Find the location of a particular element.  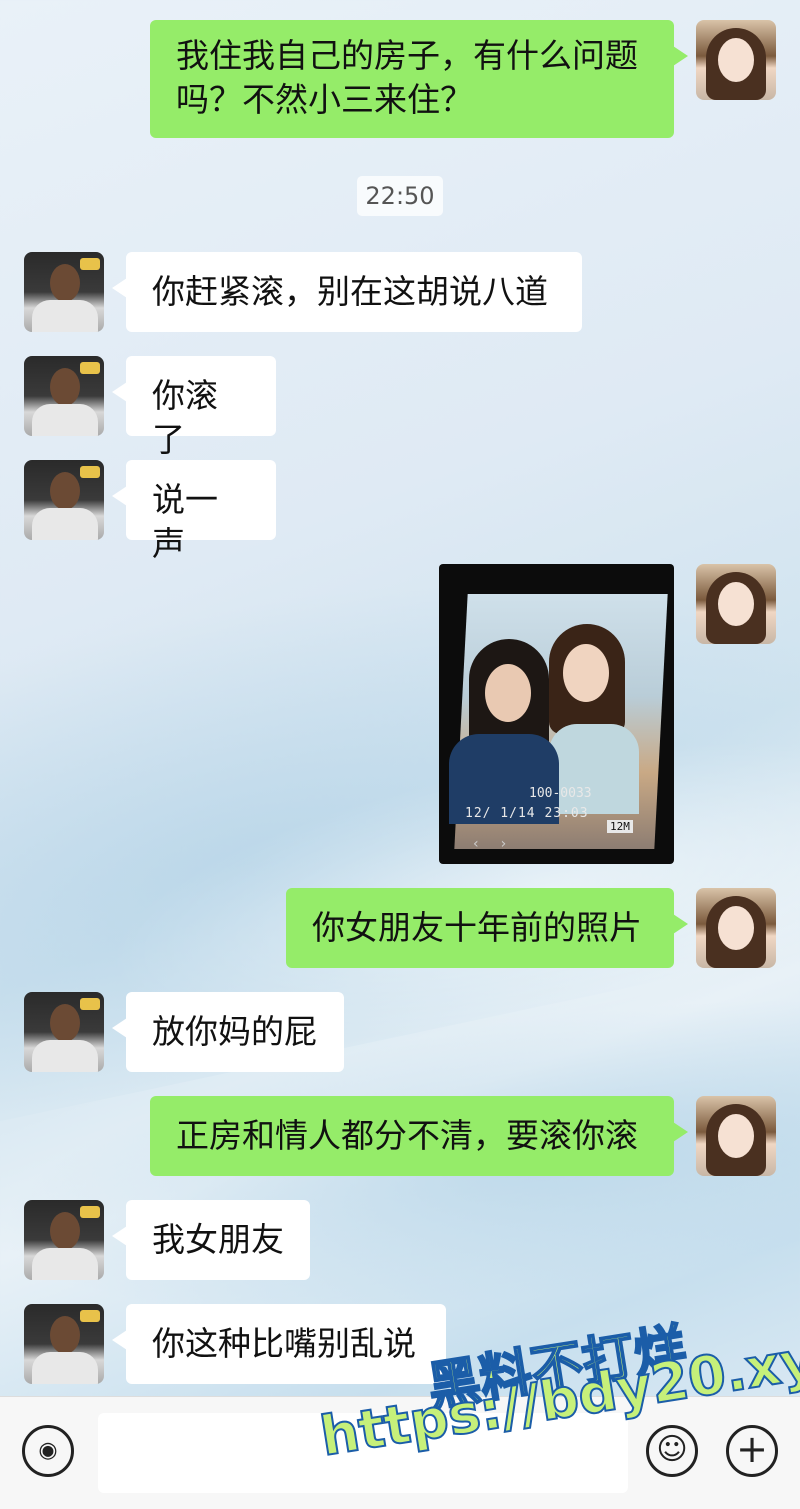

message-bubble-sent: 我住我自己的房子，有什么问题 吗？不然小三来住？ is located at coordinates (419, 79).